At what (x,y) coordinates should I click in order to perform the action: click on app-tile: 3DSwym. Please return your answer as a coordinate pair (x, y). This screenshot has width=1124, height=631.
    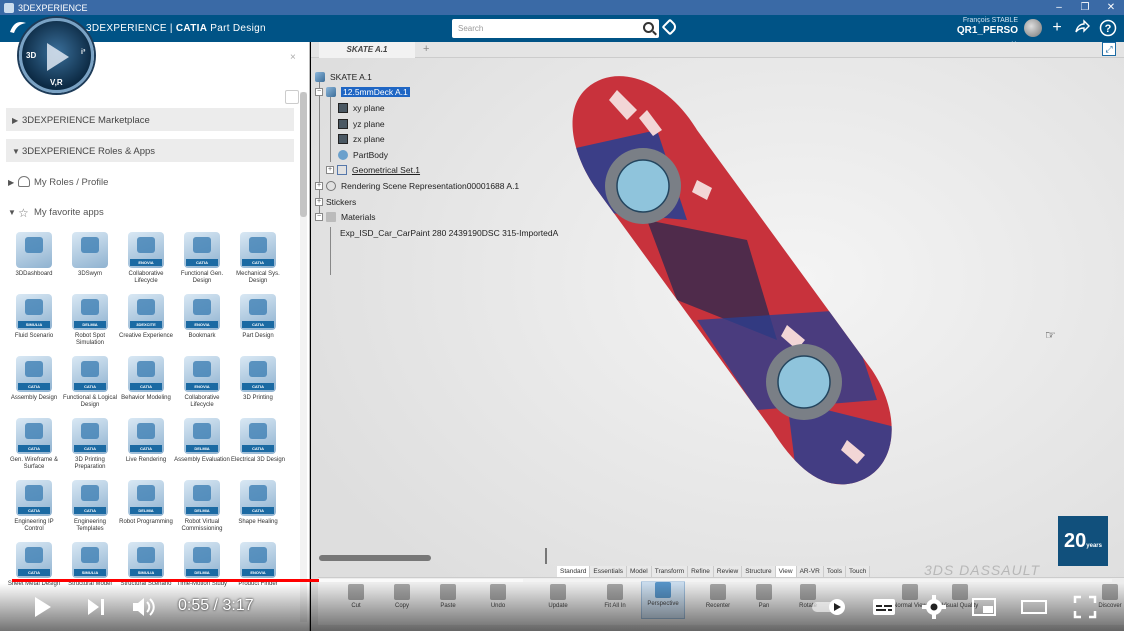
    Looking at the image, I should click on (90, 263).